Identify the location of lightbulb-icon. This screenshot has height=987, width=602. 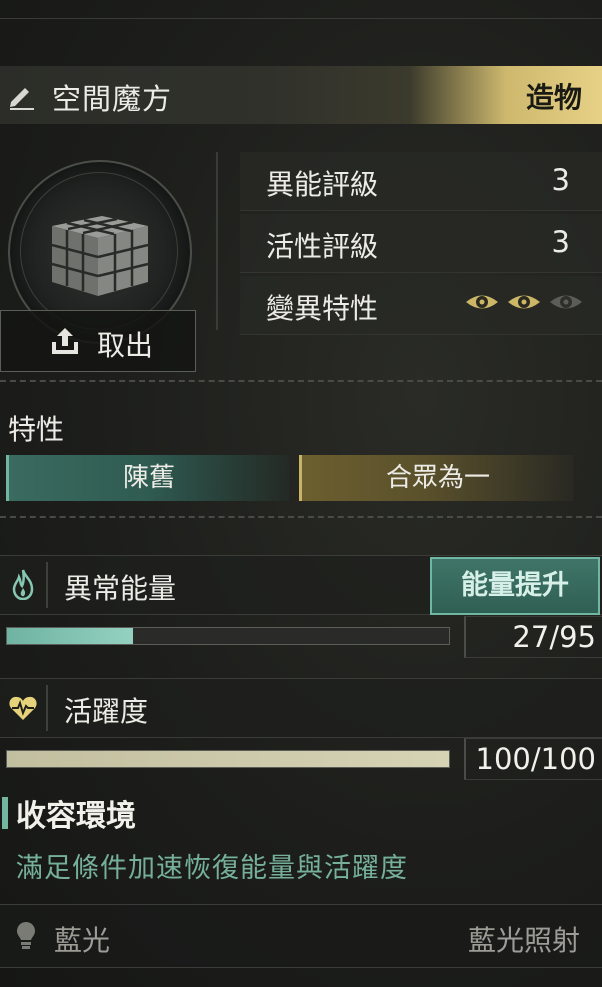
(26, 935).